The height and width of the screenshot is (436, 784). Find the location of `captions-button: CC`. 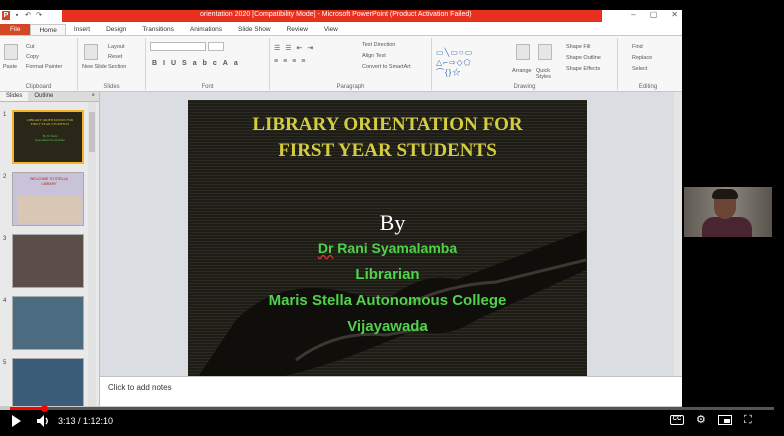

captions-button: CC is located at coordinates (677, 420).